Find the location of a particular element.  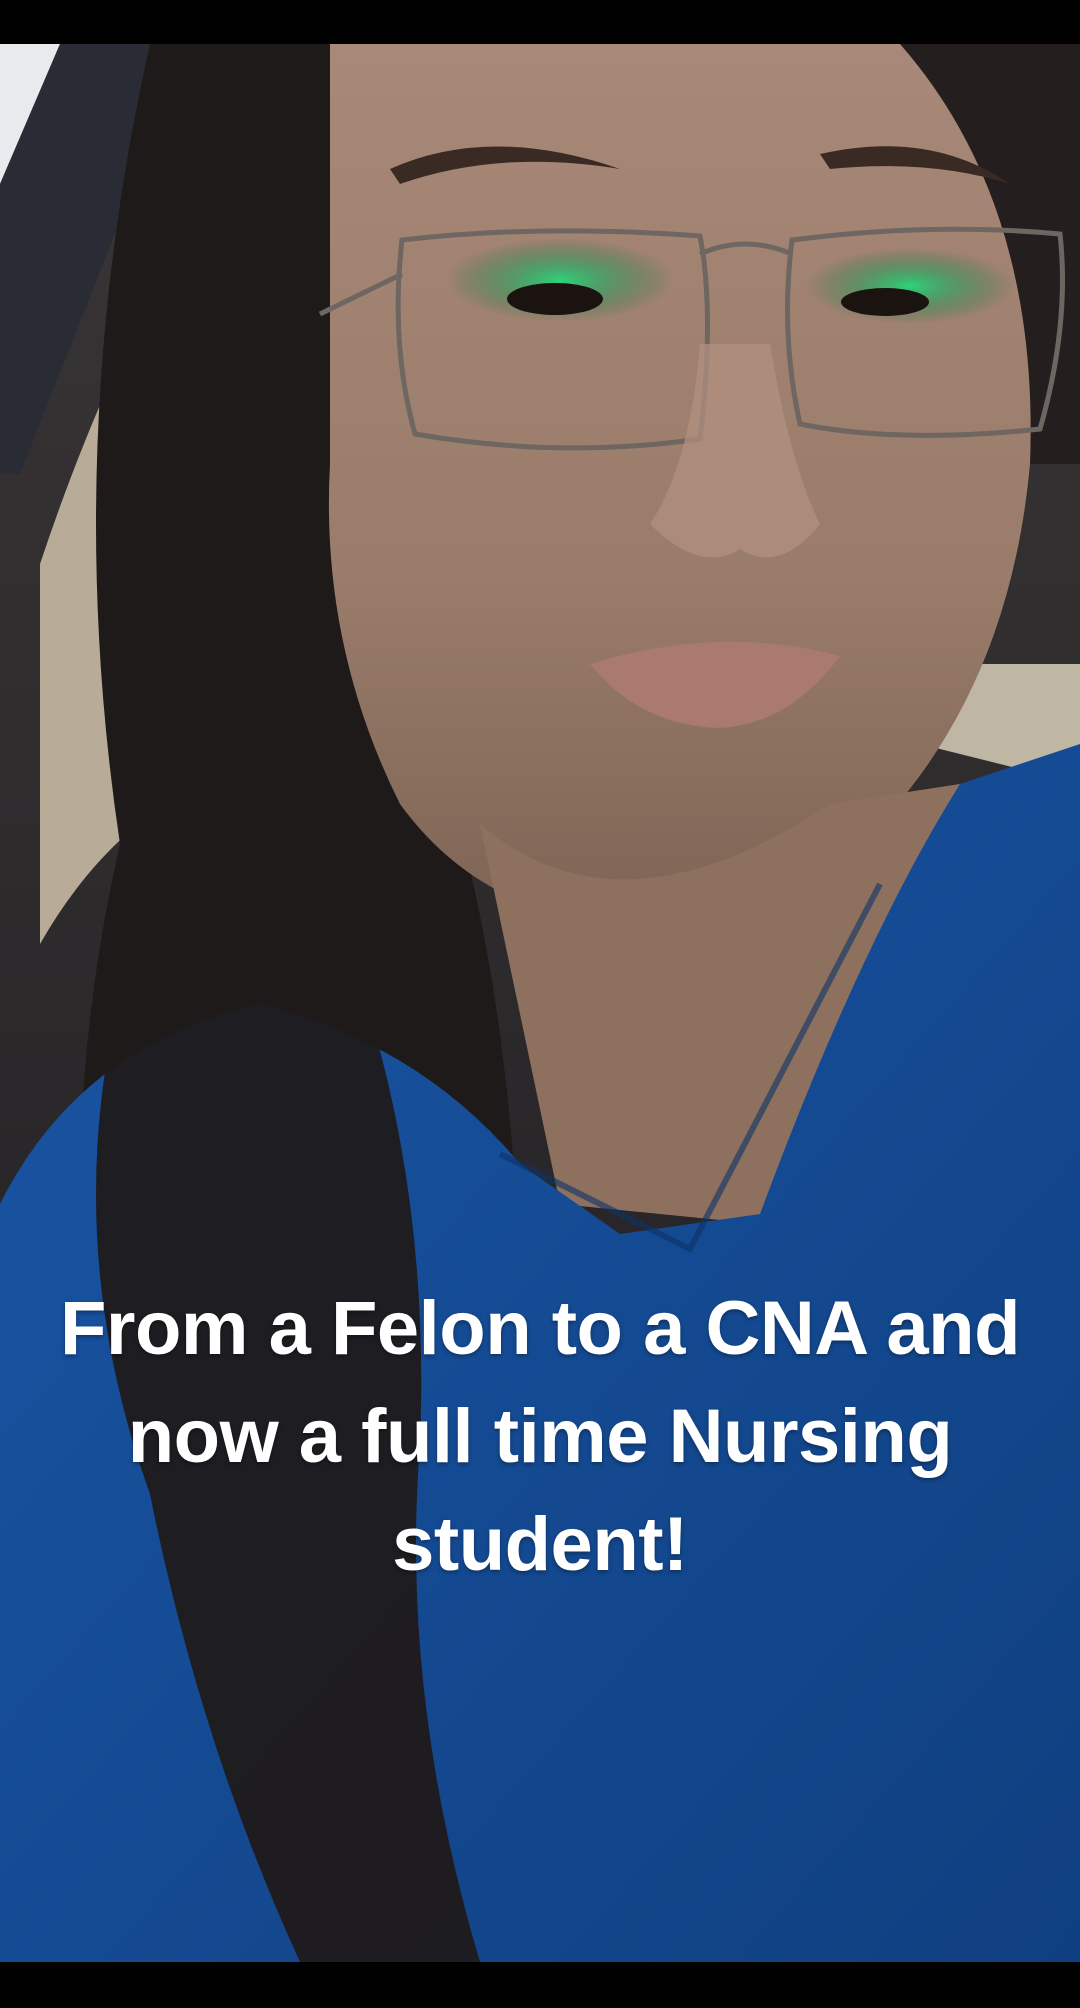

top-letterbox is located at coordinates (540, 22).